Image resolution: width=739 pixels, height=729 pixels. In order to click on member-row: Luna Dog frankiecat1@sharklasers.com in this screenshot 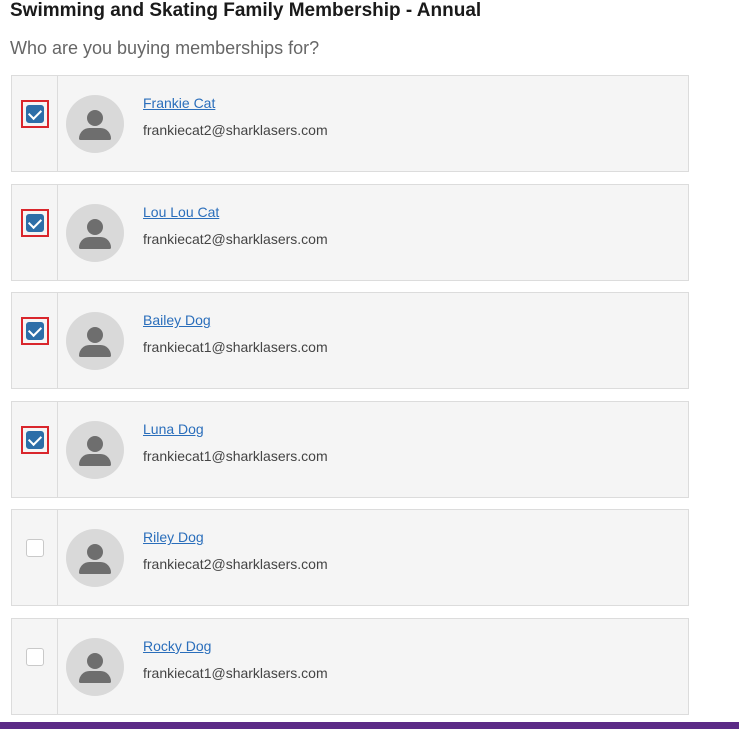, I will do `click(350, 449)`.